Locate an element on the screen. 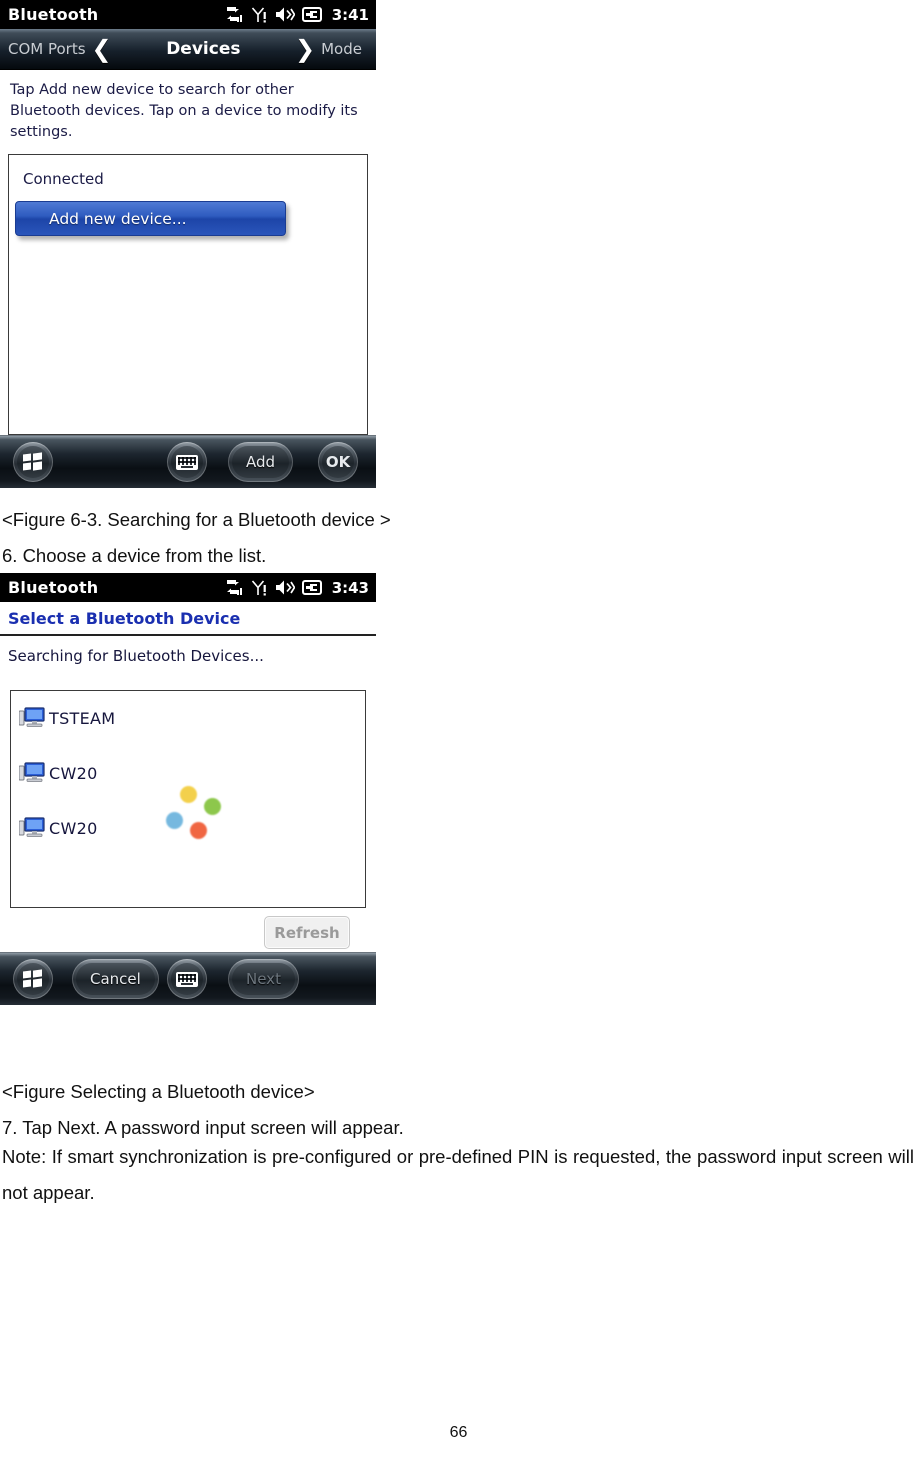 The width and height of the screenshot is (917, 1467). titlebar-status-icons: 3:41 is located at coordinates (296, 15).